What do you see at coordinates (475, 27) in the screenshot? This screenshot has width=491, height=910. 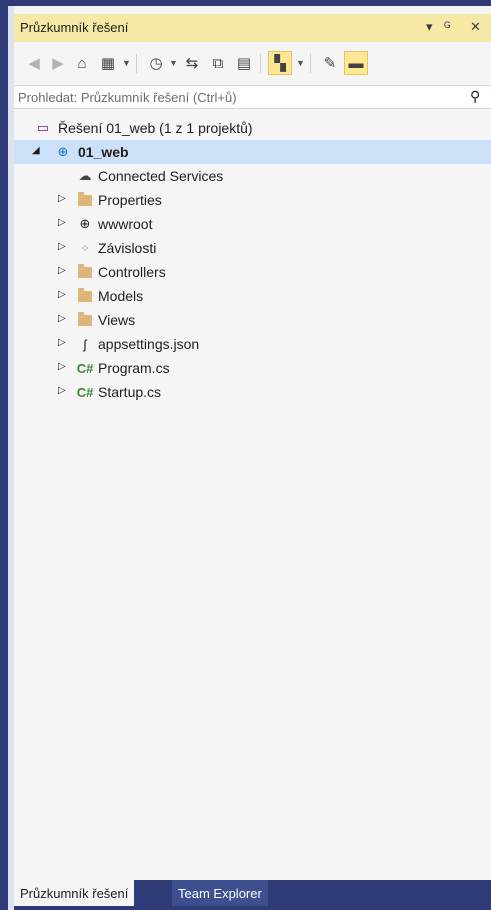 I see `close-icon: ✕` at bounding box center [475, 27].